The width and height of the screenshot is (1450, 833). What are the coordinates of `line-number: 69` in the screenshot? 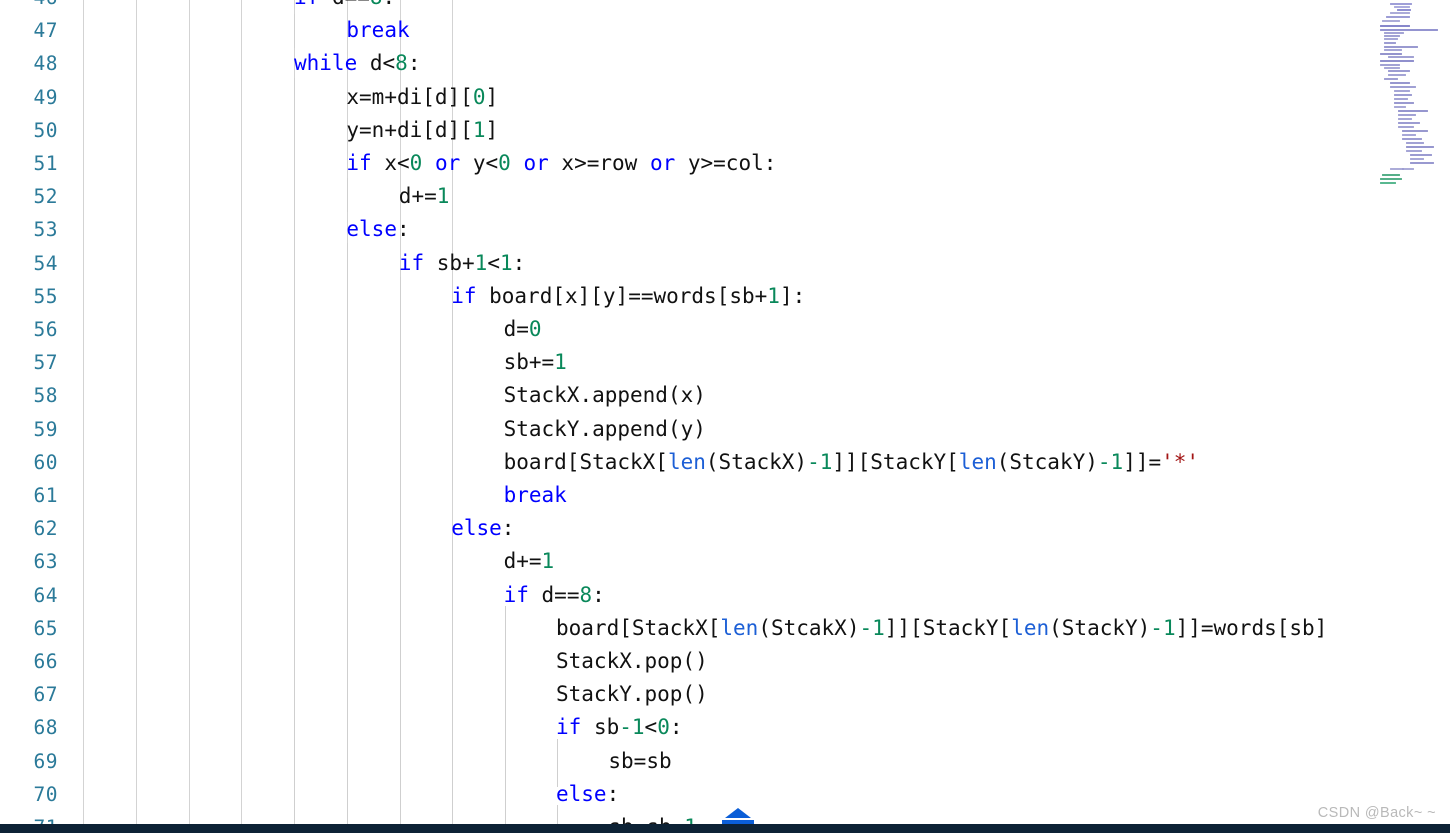 It's located at (29, 761).